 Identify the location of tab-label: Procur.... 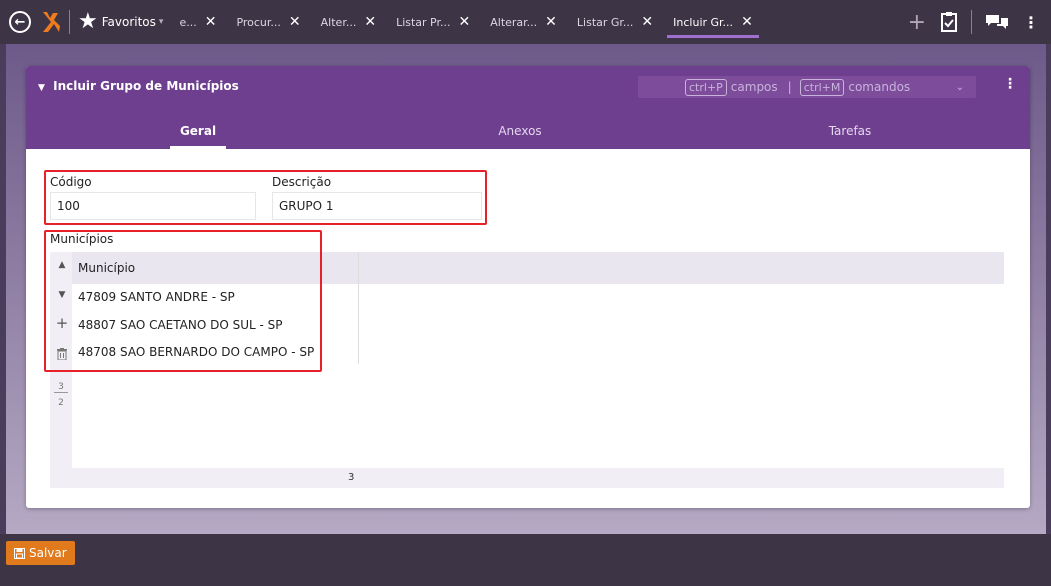
(258, 22).